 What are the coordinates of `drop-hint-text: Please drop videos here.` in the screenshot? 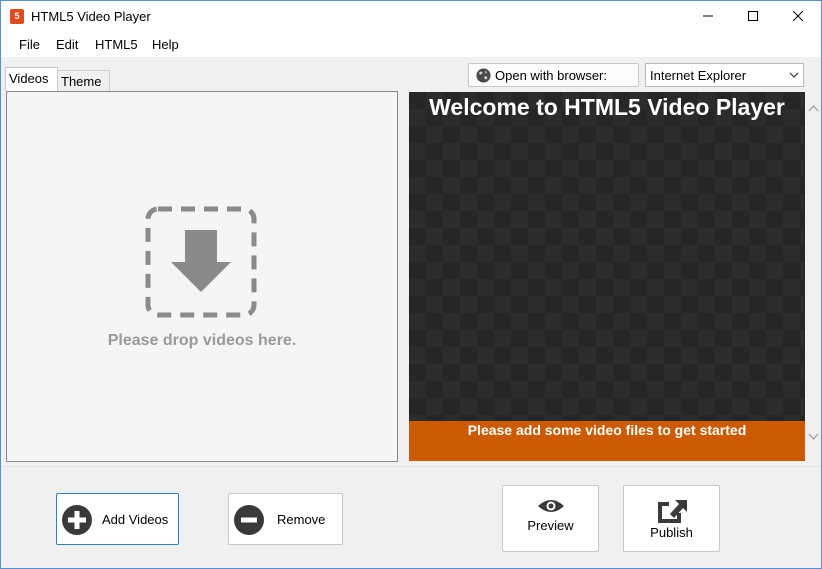 It's located at (202, 340).